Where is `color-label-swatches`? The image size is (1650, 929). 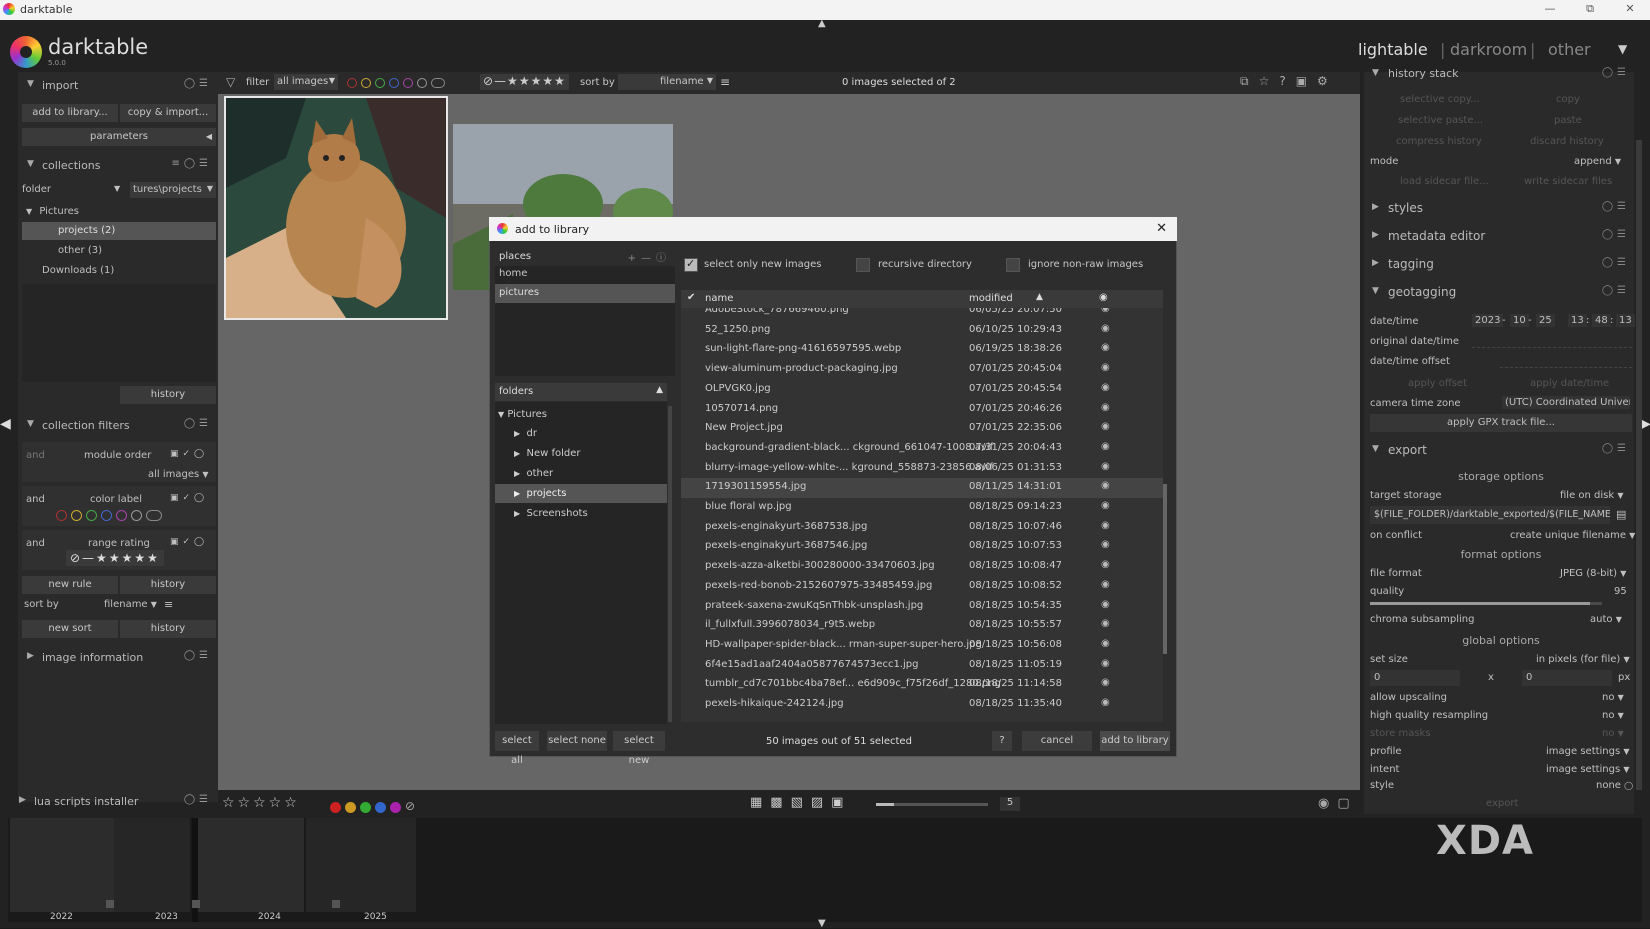
color-label-swatches is located at coordinates (111, 516).